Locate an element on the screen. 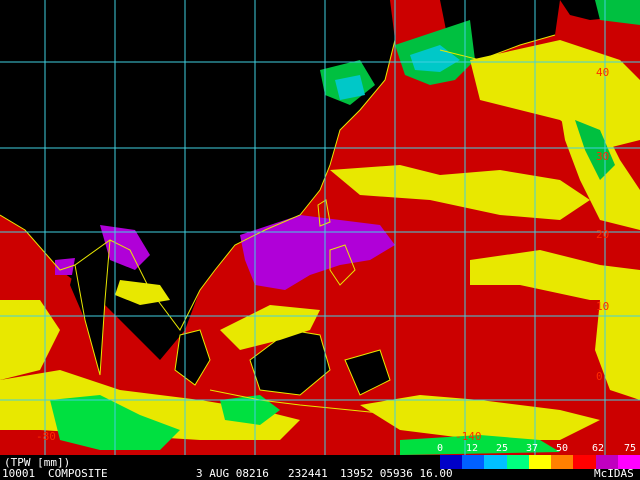 Image resolution: width=640 pixels, height=480 pixels. lon-label-minus-140: -140 is located at coordinates (468, 436).